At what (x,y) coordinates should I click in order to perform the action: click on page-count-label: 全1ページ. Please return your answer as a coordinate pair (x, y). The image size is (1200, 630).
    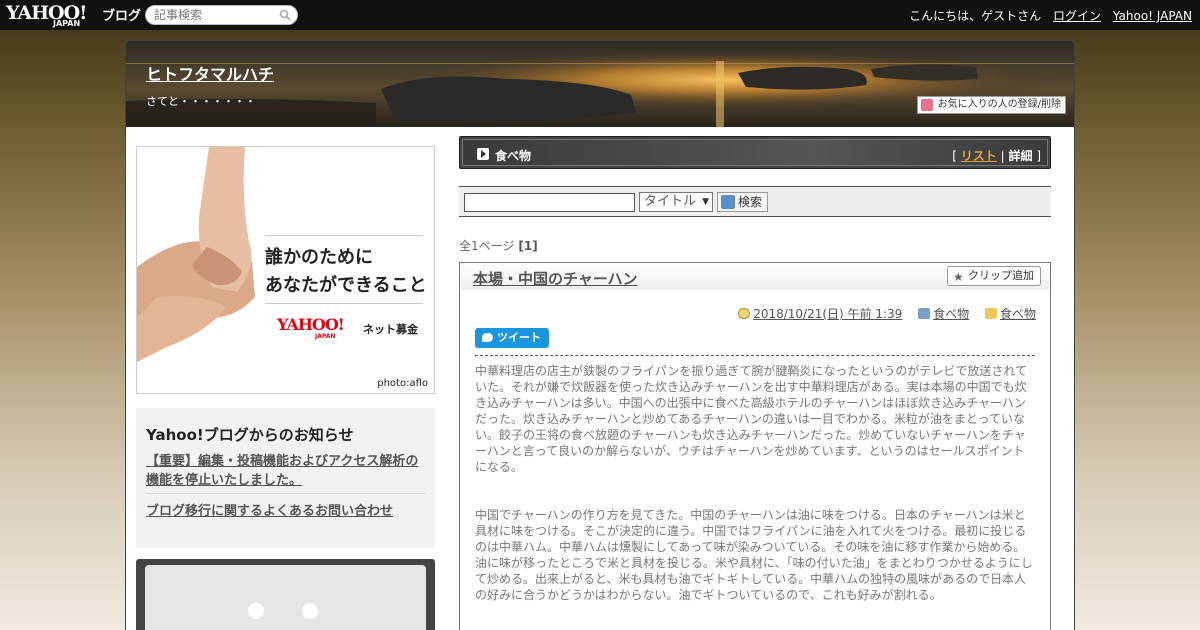
    Looking at the image, I should click on (487, 246).